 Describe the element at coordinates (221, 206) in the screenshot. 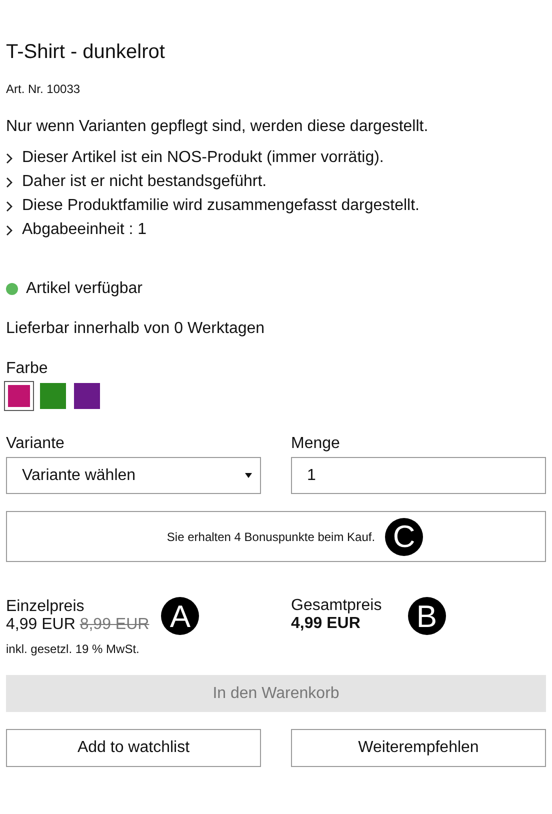

I see `feature-text: Diese Produktfamilie wird zusammengefasst dargestellt.` at that location.